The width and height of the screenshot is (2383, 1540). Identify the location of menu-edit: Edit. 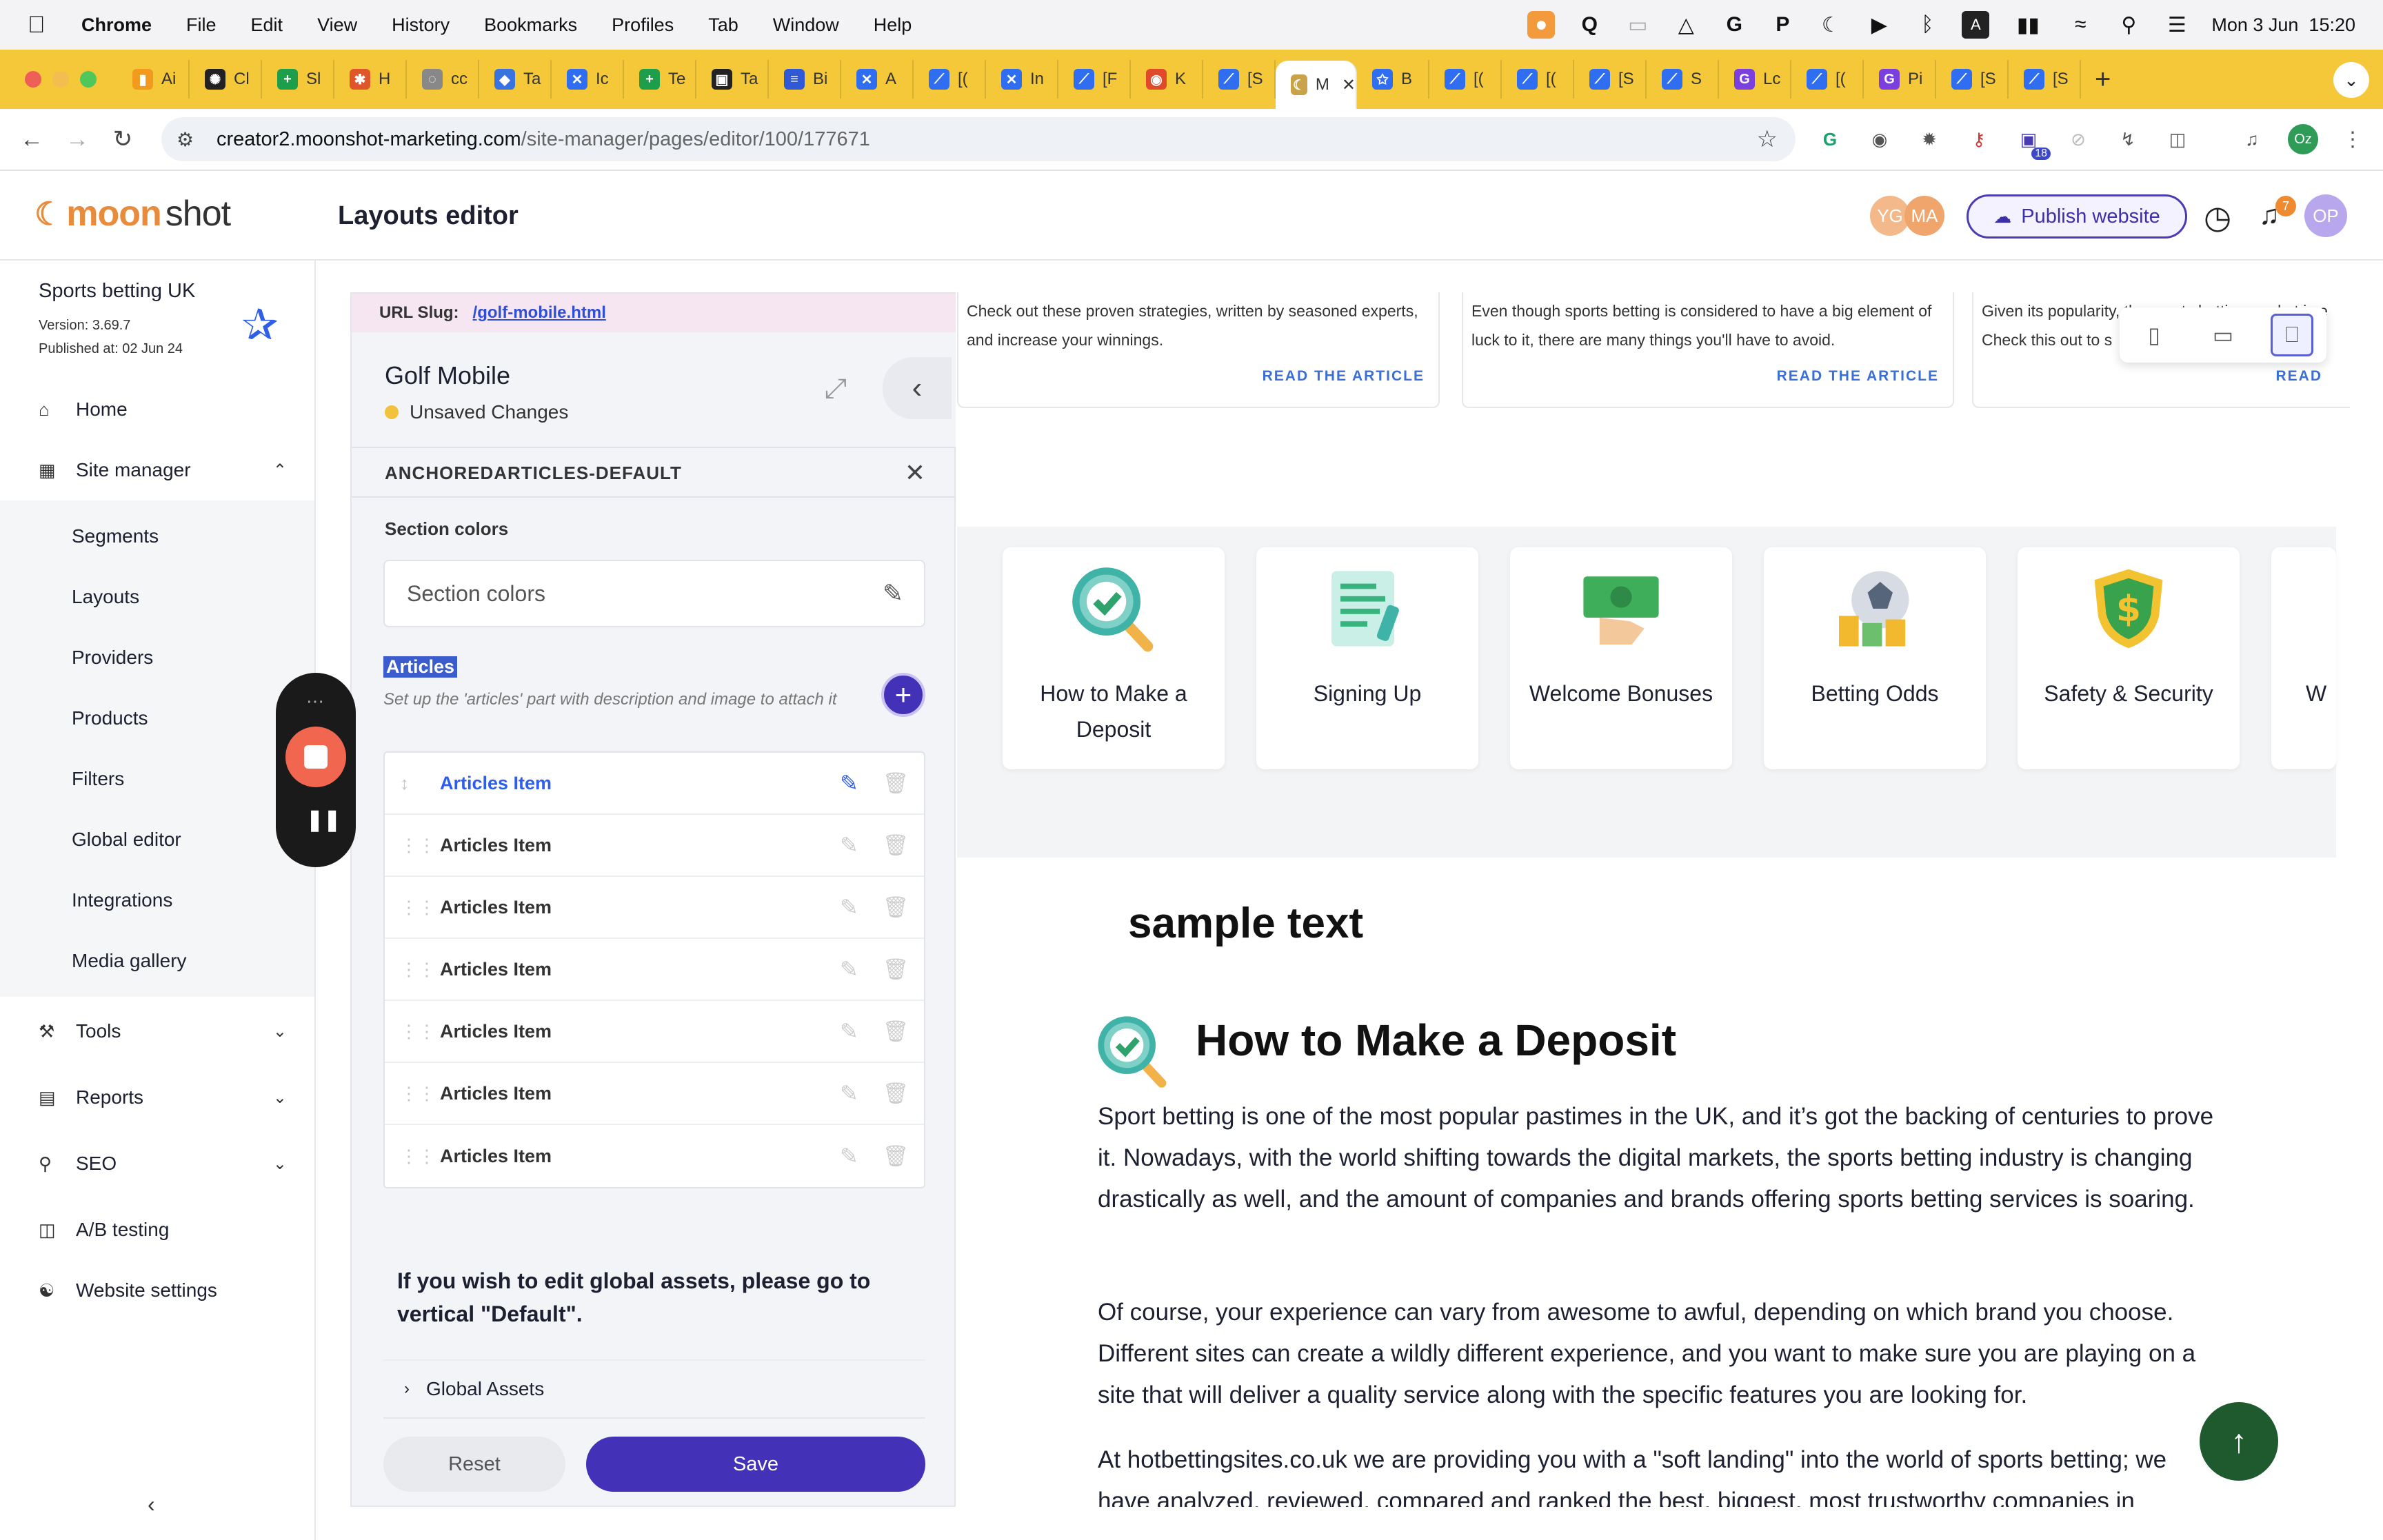
(267, 25).